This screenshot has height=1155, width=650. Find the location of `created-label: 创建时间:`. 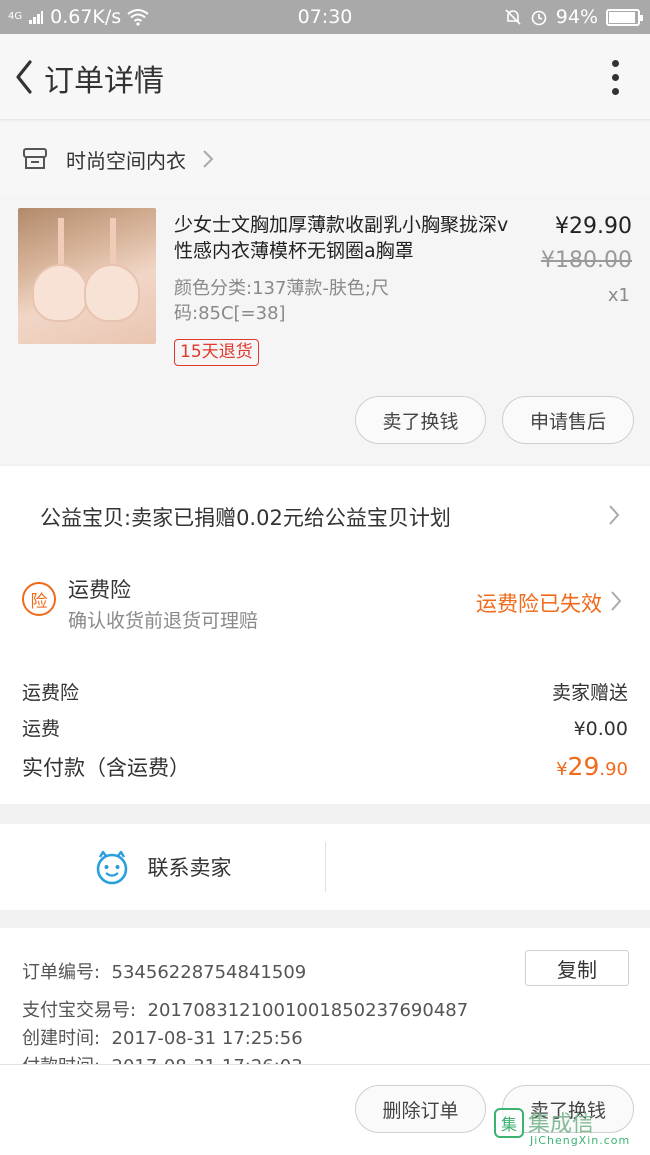

created-label: 创建时间: is located at coordinates (61, 1038).